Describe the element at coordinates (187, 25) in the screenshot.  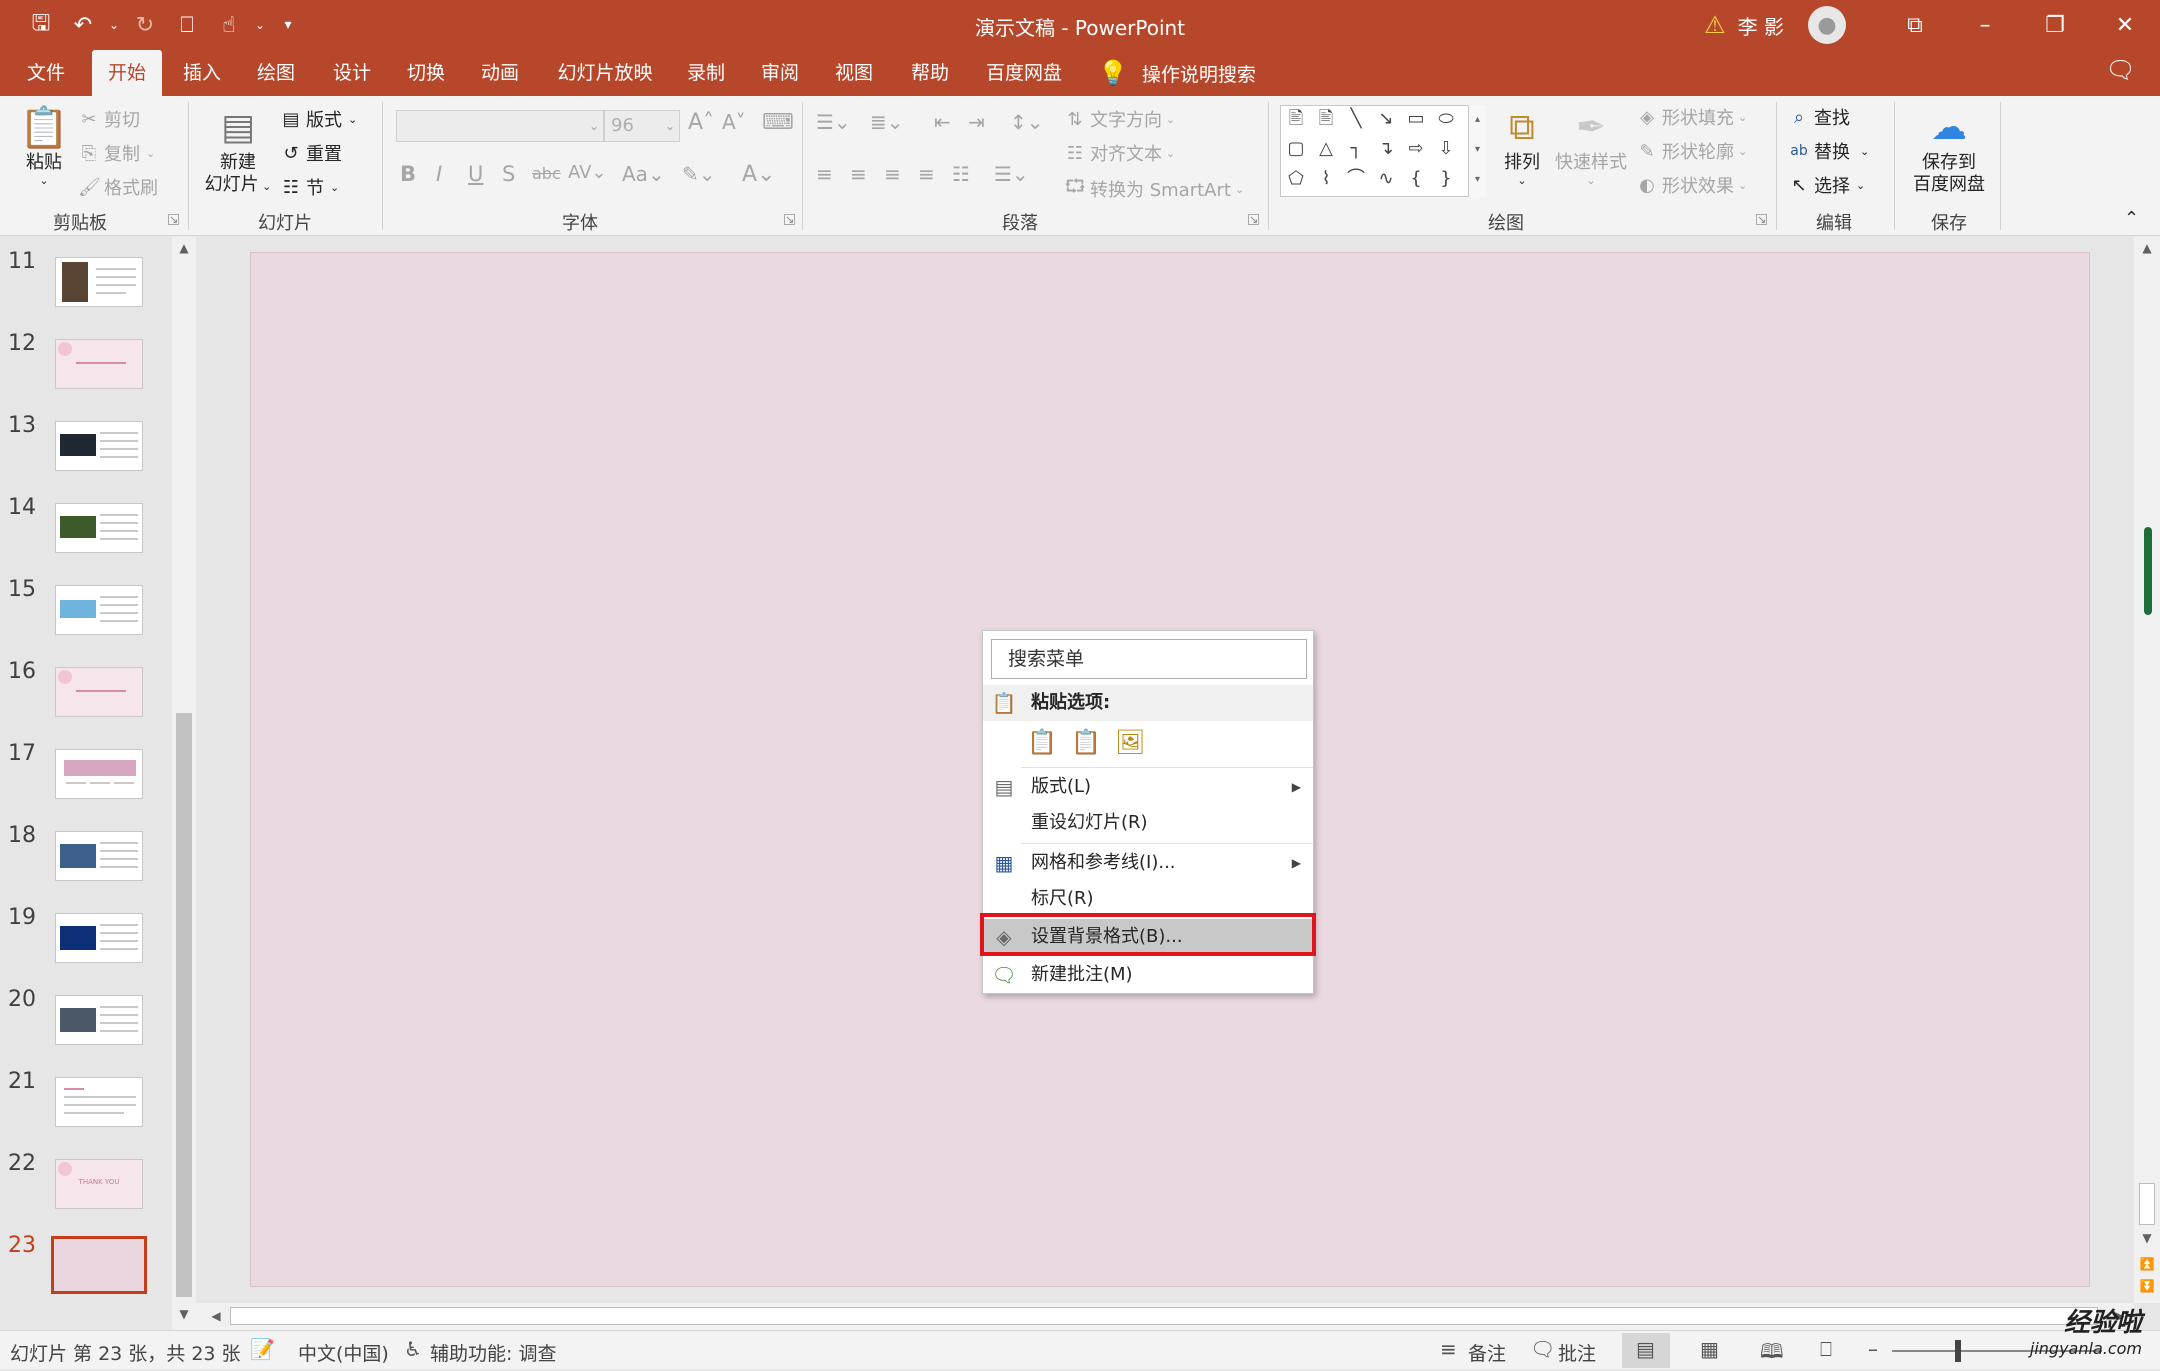
I see `slideshow-icon: ⎕` at that location.